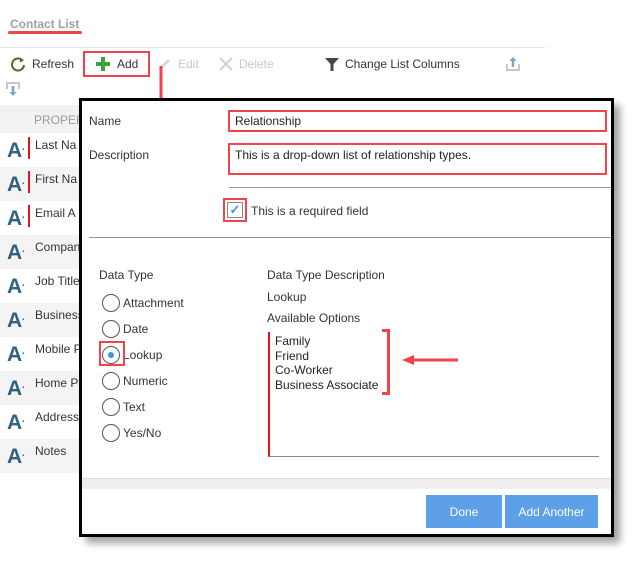 This screenshot has height=562, width=633. What do you see at coordinates (402, 64) in the screenshot?
I see `change-list-columns-label: Change List Columns` at bounding box center [402, 64].